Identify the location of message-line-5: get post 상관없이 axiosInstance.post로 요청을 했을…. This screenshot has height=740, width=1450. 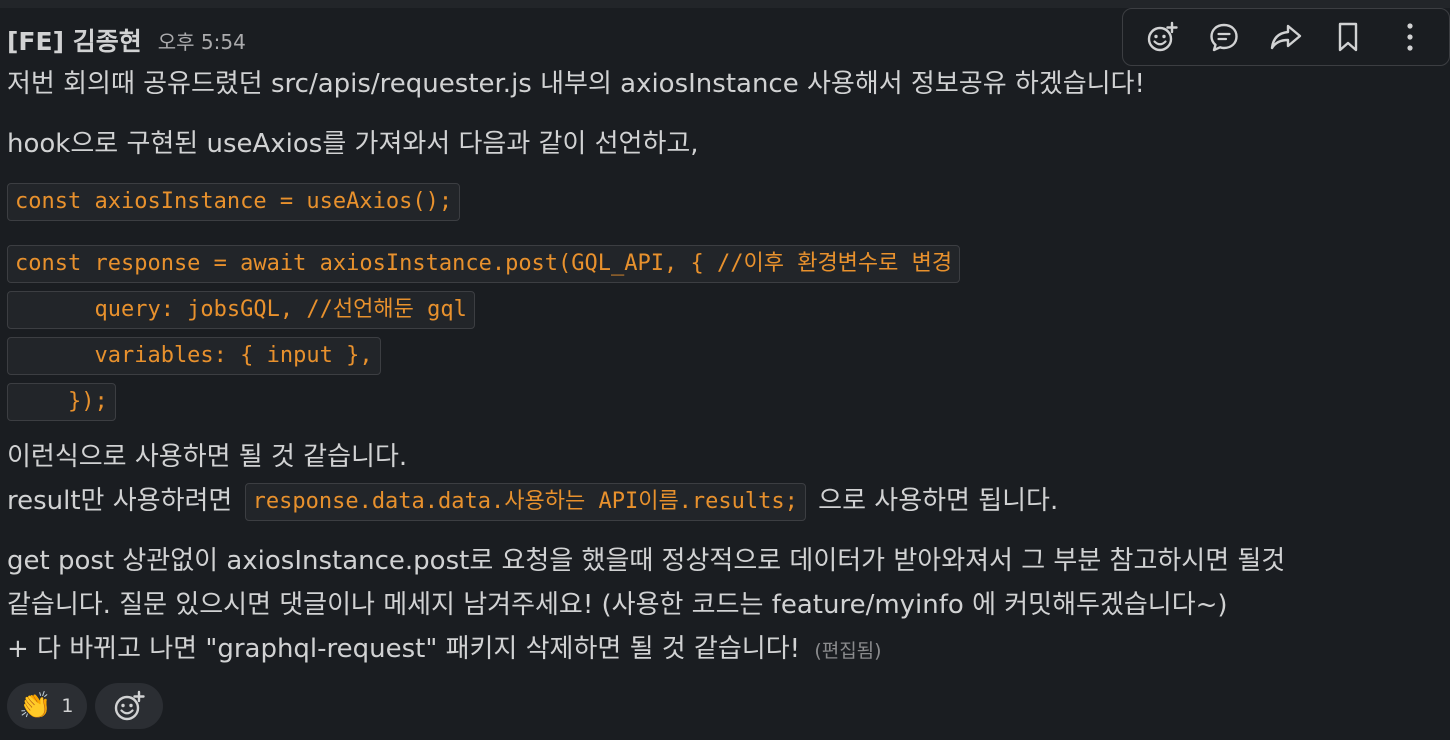
(646, 561).